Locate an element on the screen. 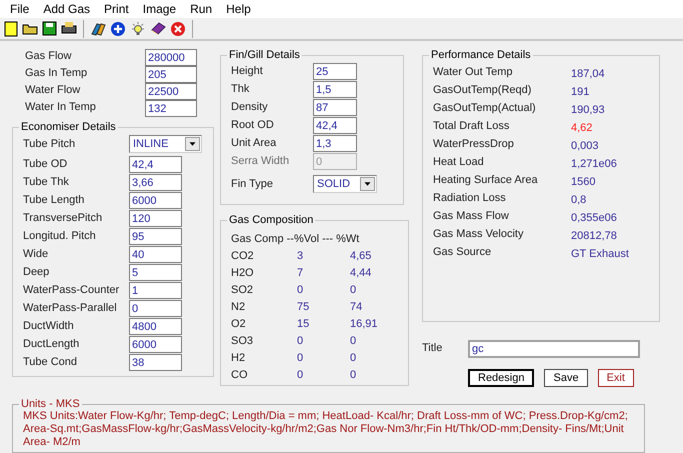 The image size is (683, 453). field-label: Height is located at coordinates (247, 71).